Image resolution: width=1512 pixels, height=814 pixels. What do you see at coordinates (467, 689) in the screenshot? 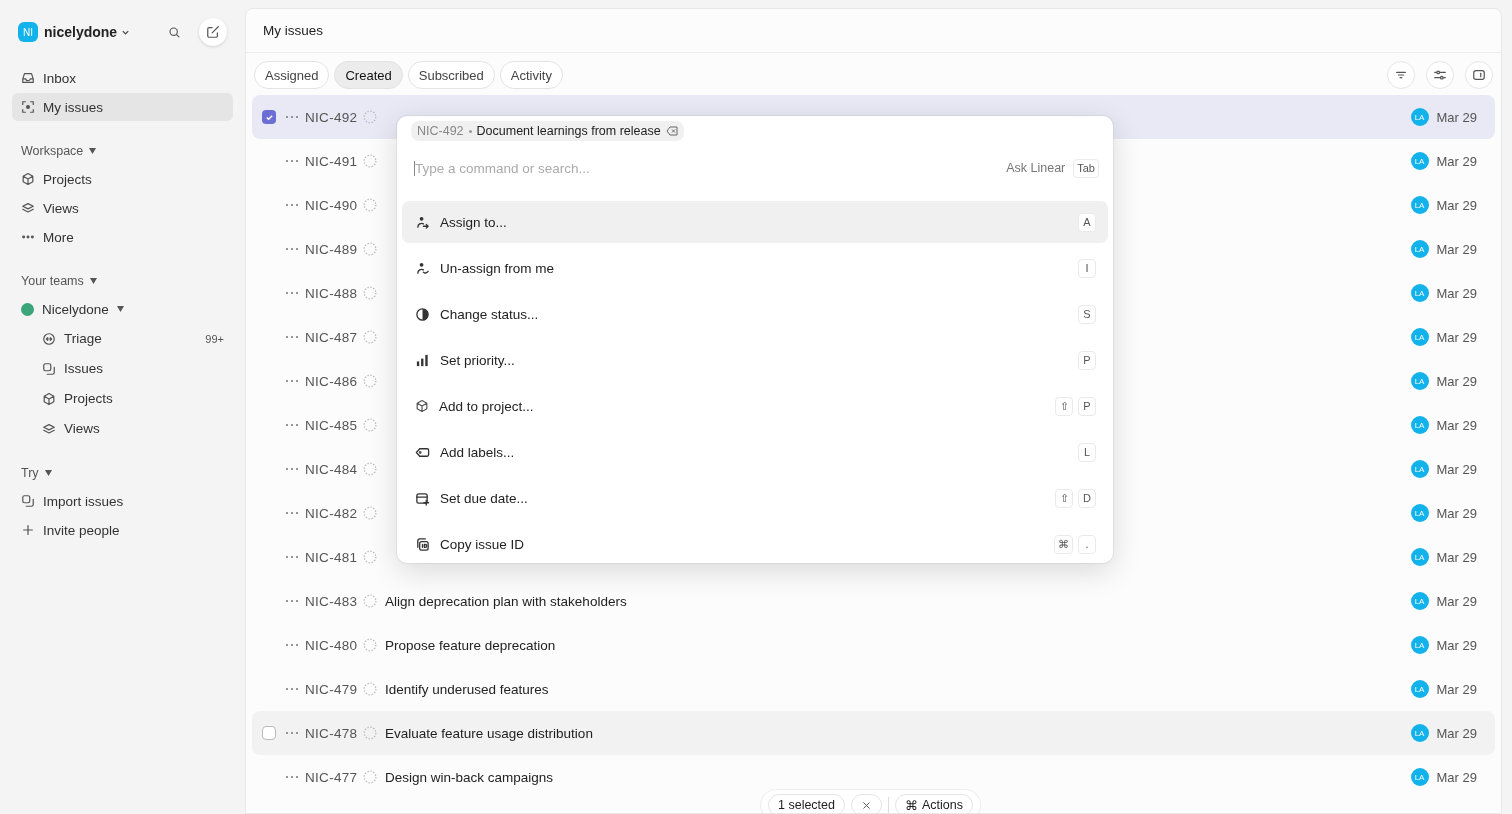
I see `issue-title: Identify underused features` at bounding box center [467, 689].